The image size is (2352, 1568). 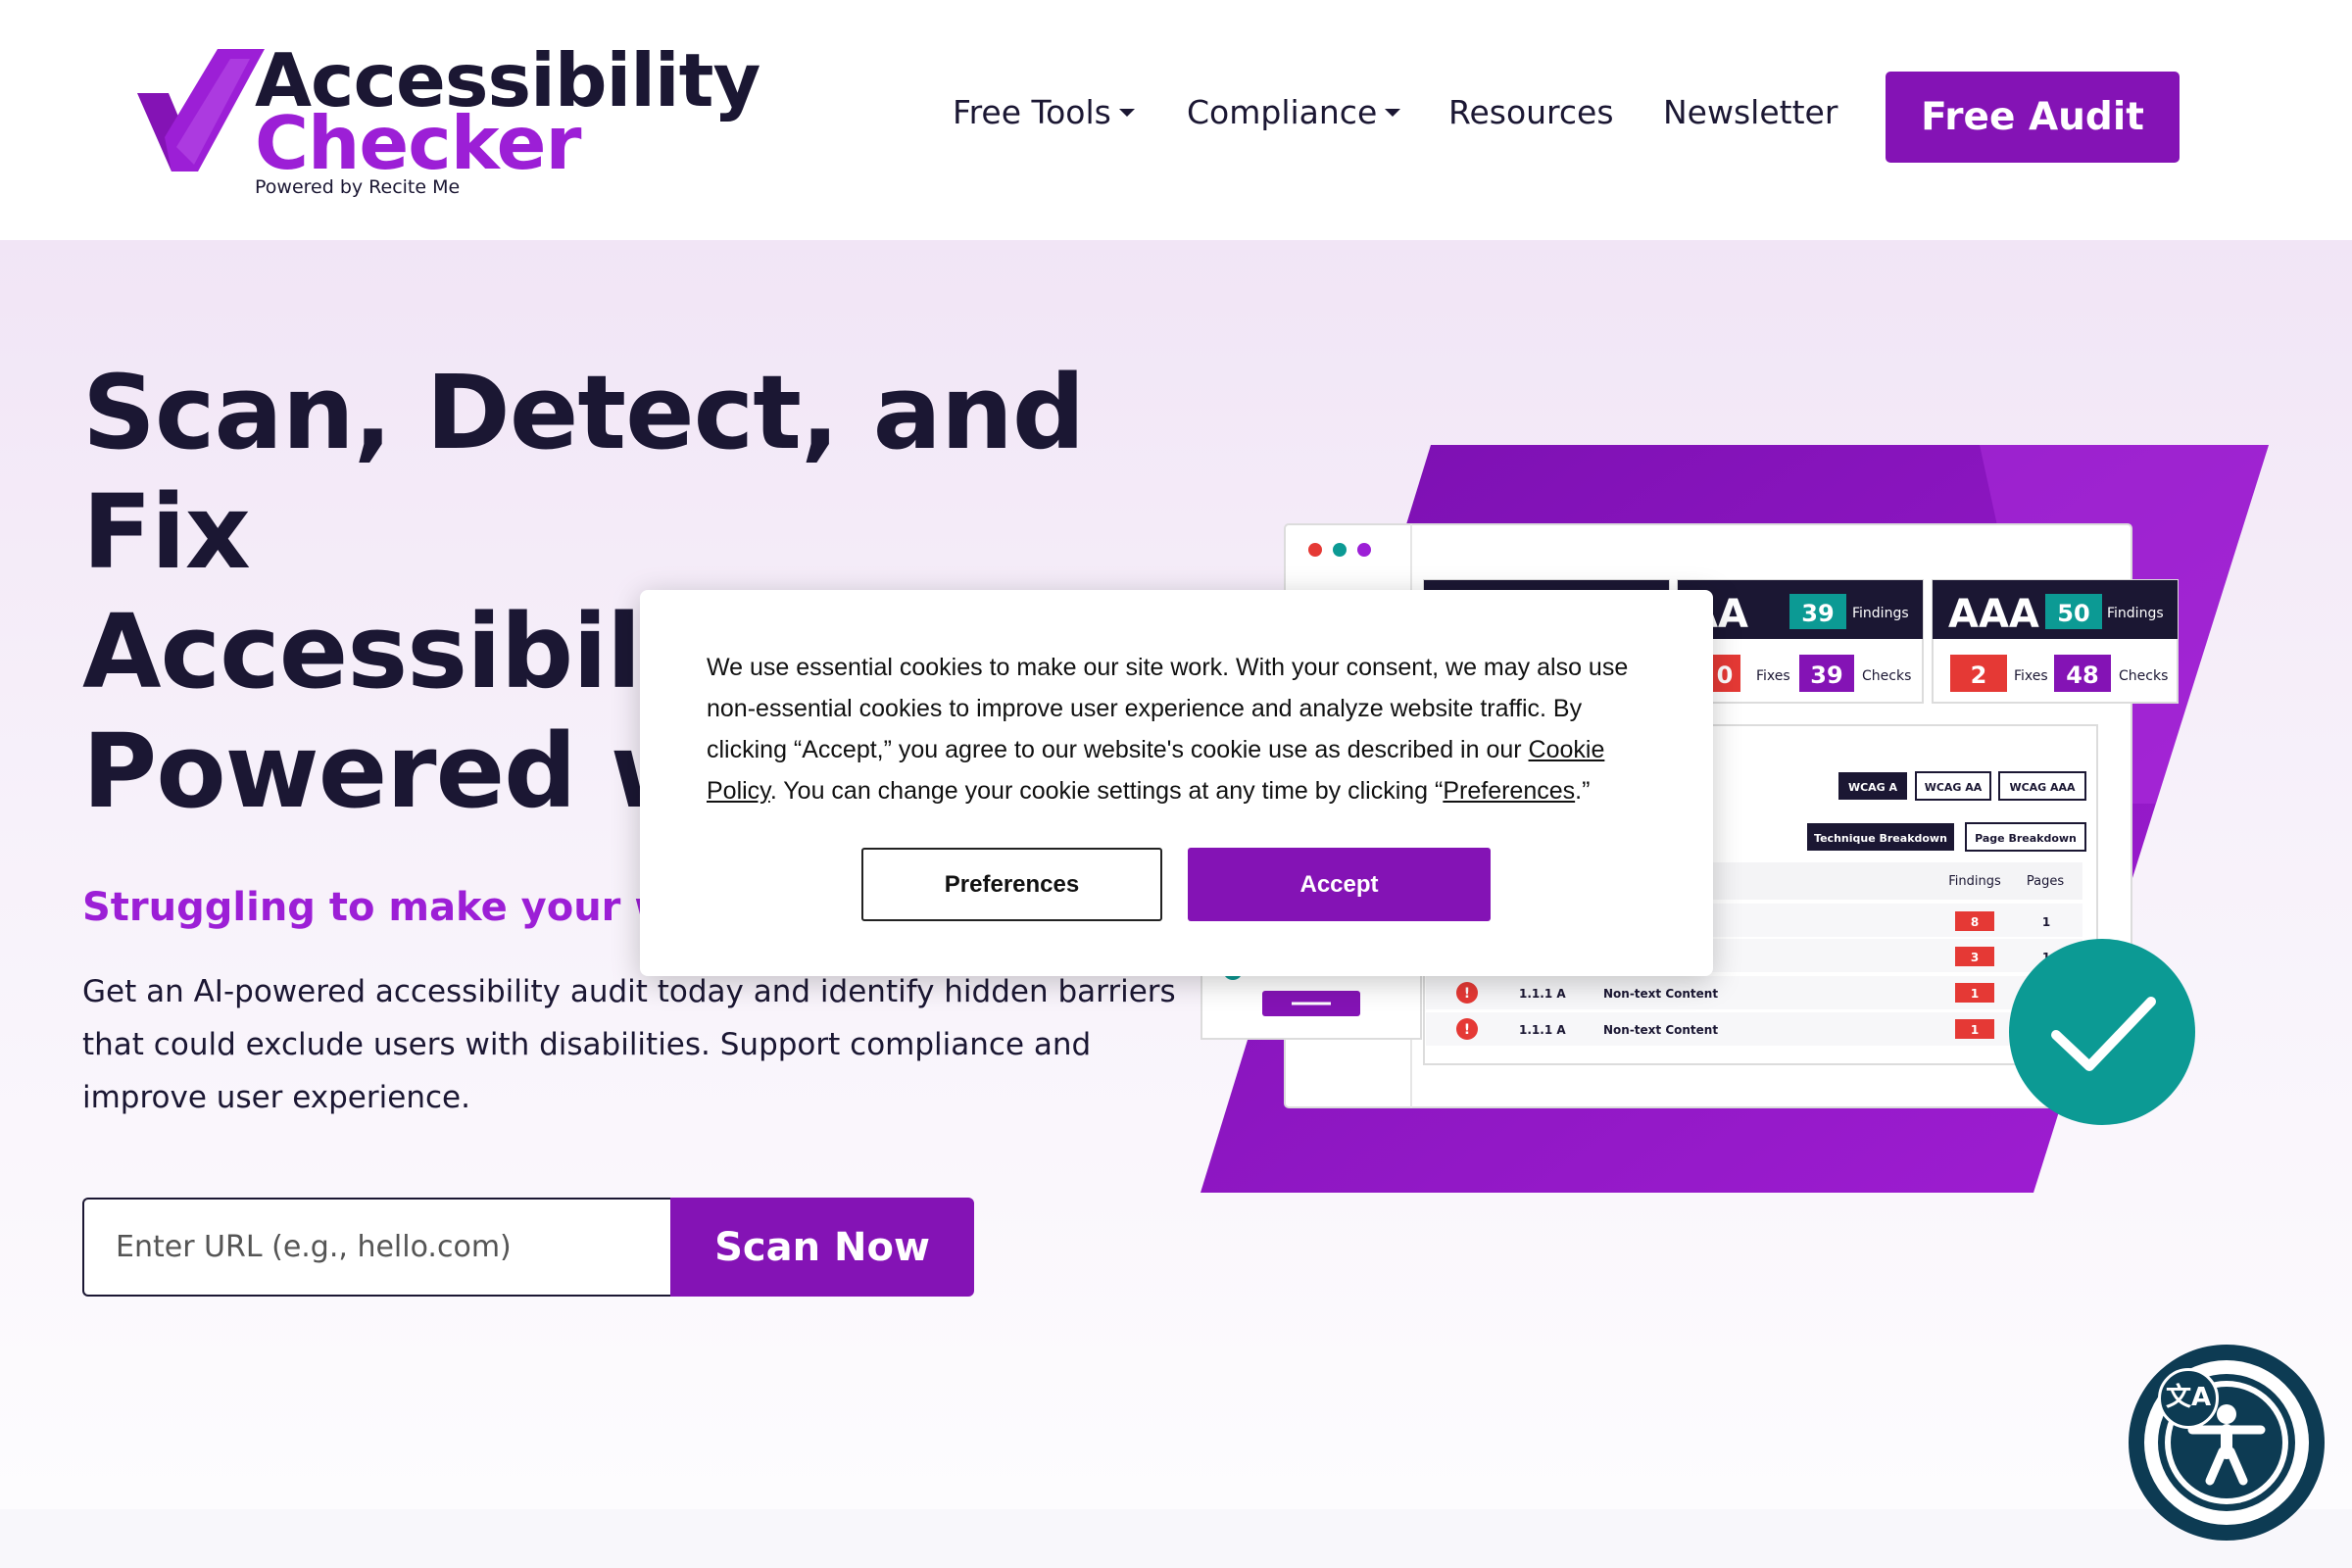 I want to click on logo-line-2: Checker, so click(x=418, y=143).